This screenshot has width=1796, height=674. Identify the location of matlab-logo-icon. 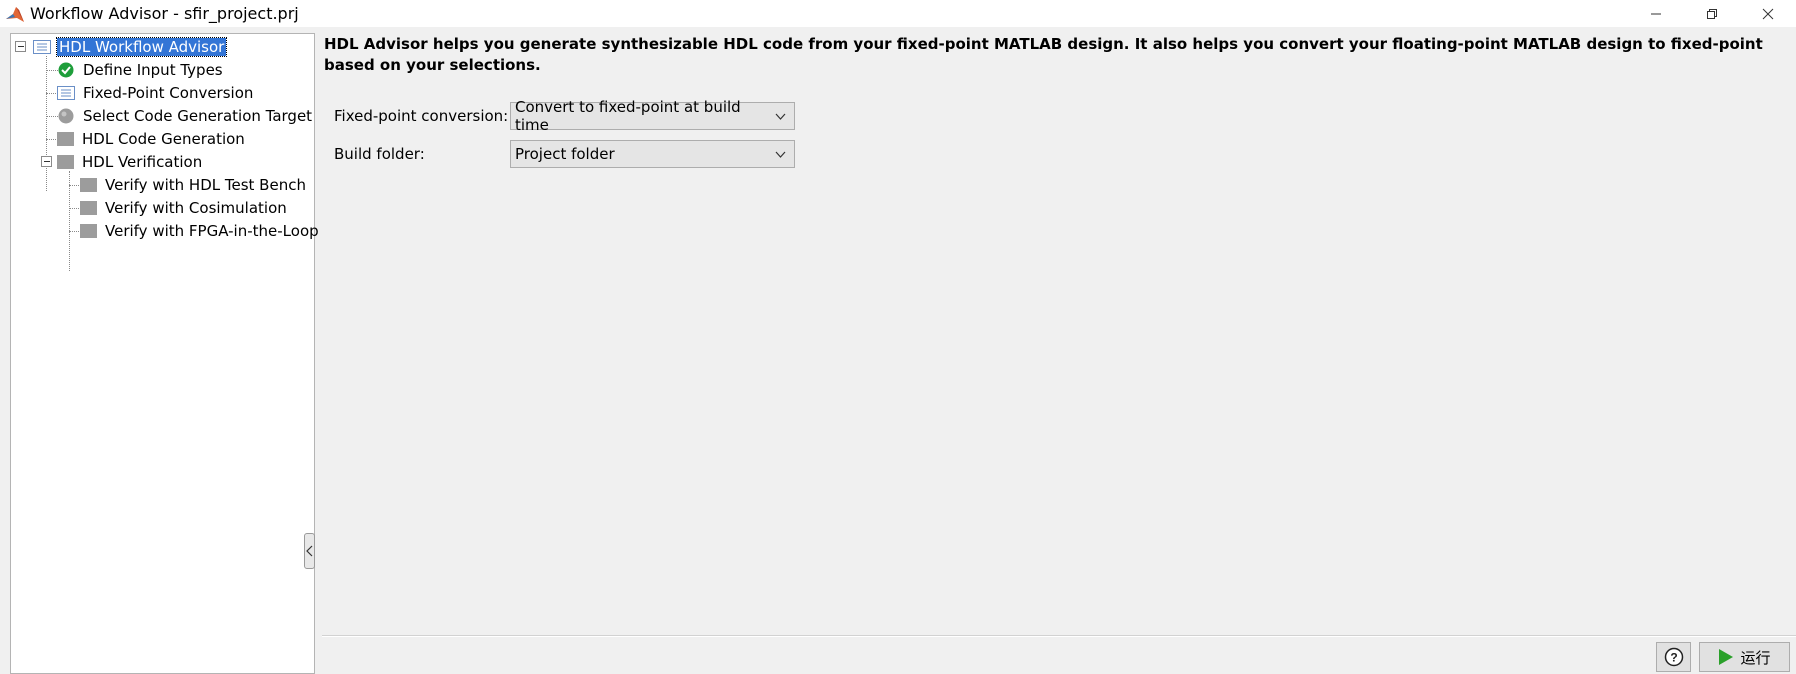
(15, 14).